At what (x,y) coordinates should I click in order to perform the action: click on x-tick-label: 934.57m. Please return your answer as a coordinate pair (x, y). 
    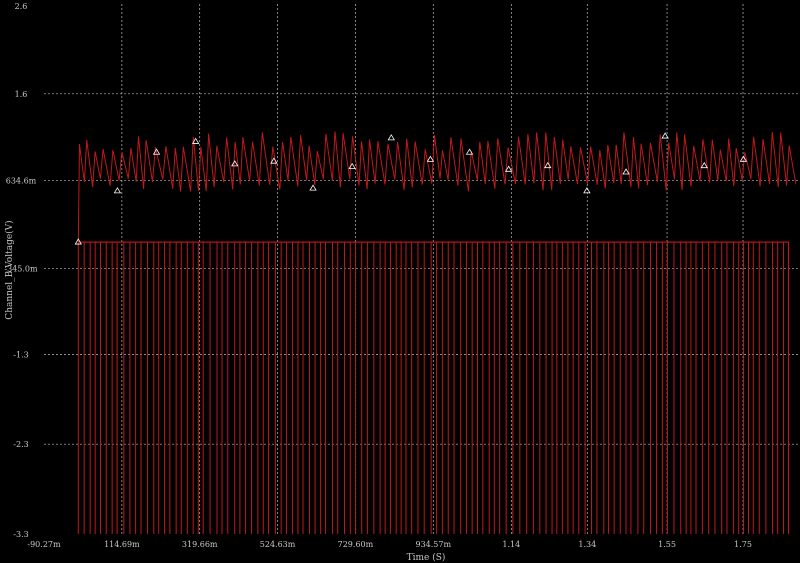
    Looking at the image, I should click on (433, 544).